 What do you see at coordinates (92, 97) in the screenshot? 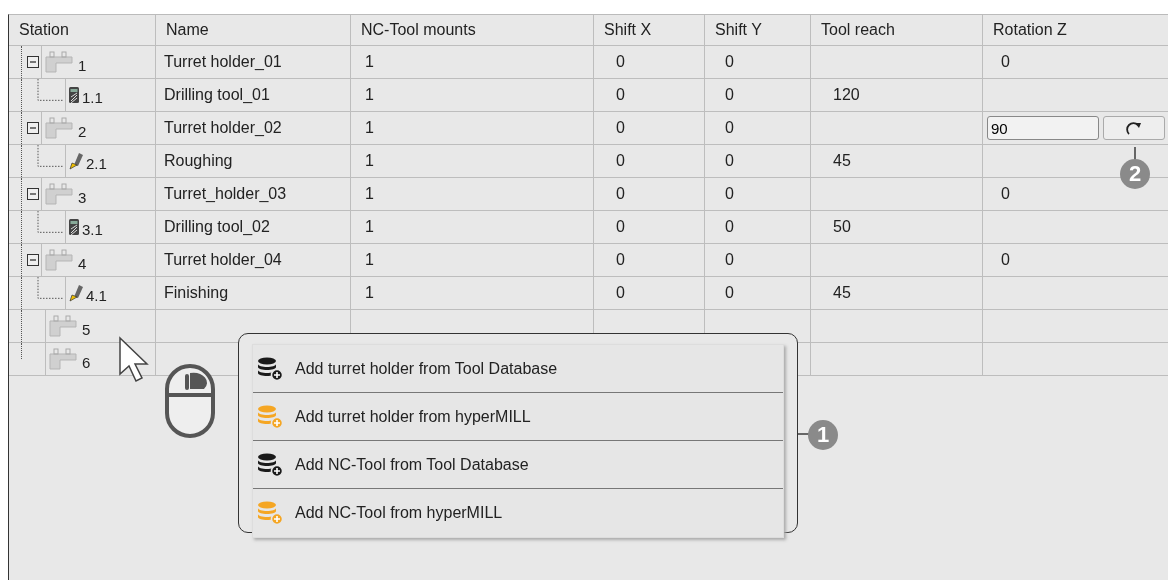
I see `station-number: 1.1` at bounding box center [92, 97].